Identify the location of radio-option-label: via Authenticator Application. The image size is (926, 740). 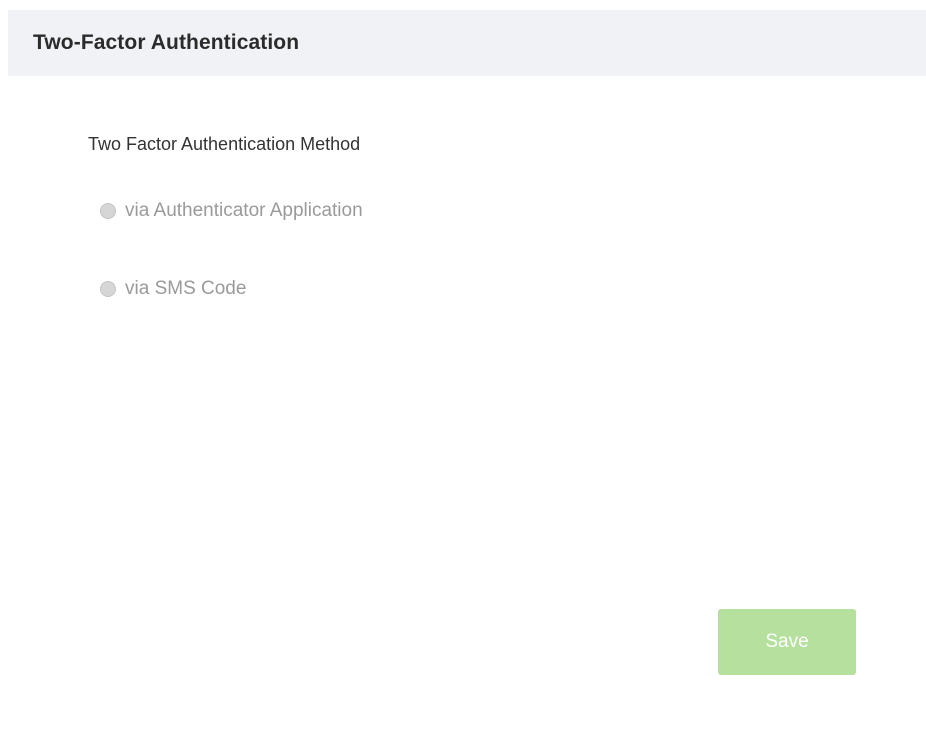
(244, 210).